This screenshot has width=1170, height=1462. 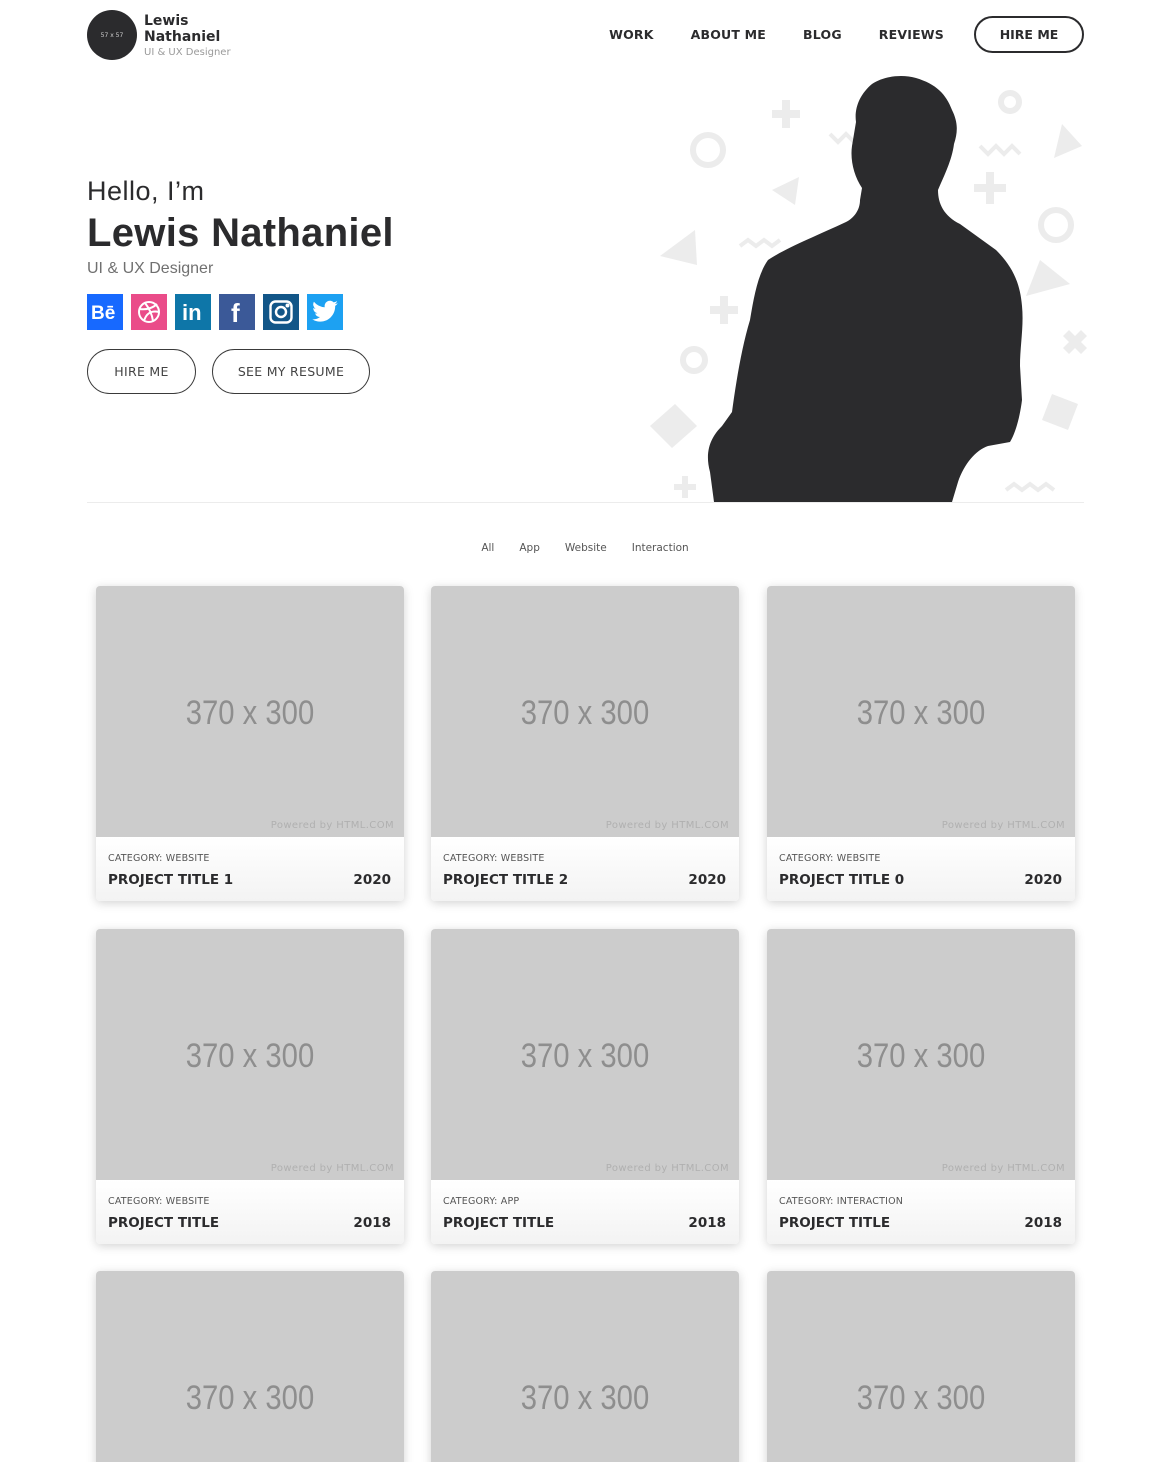 What do you see at coordinates (822, 34) in the screenshot?
I see `nav-item-blog: BLOG` at bounding box center [822, 34].